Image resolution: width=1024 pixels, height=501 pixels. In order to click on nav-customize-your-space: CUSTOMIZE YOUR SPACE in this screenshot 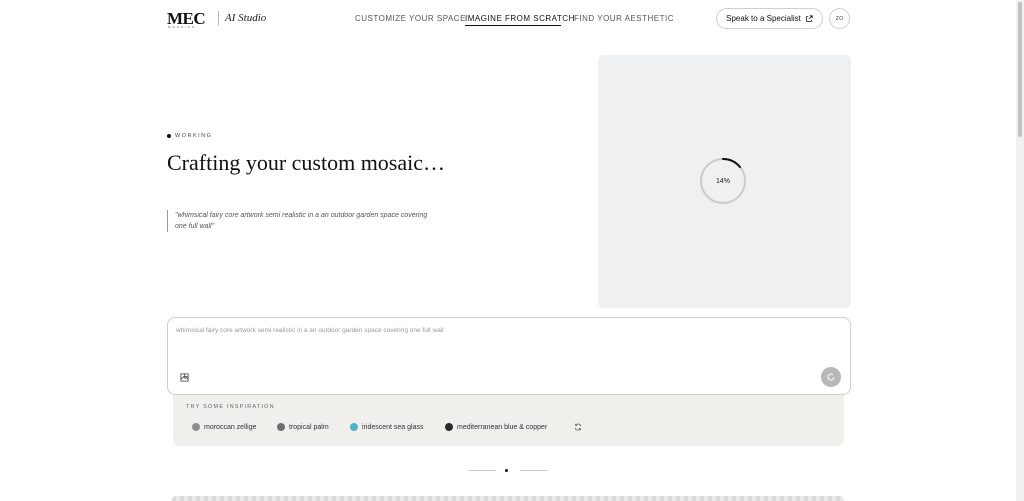, I will do `click(410, 18)`.